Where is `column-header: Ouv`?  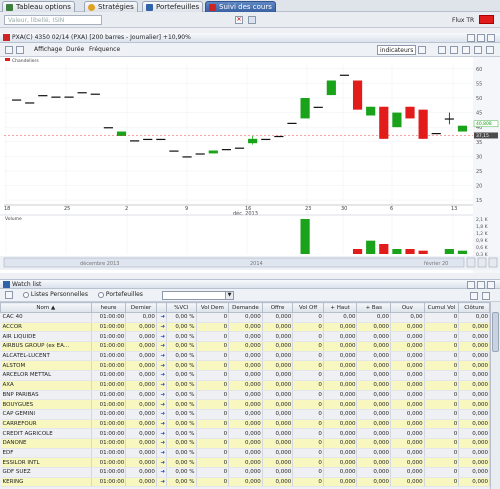
column-header: Ouv is located at coordinates (407, 307).